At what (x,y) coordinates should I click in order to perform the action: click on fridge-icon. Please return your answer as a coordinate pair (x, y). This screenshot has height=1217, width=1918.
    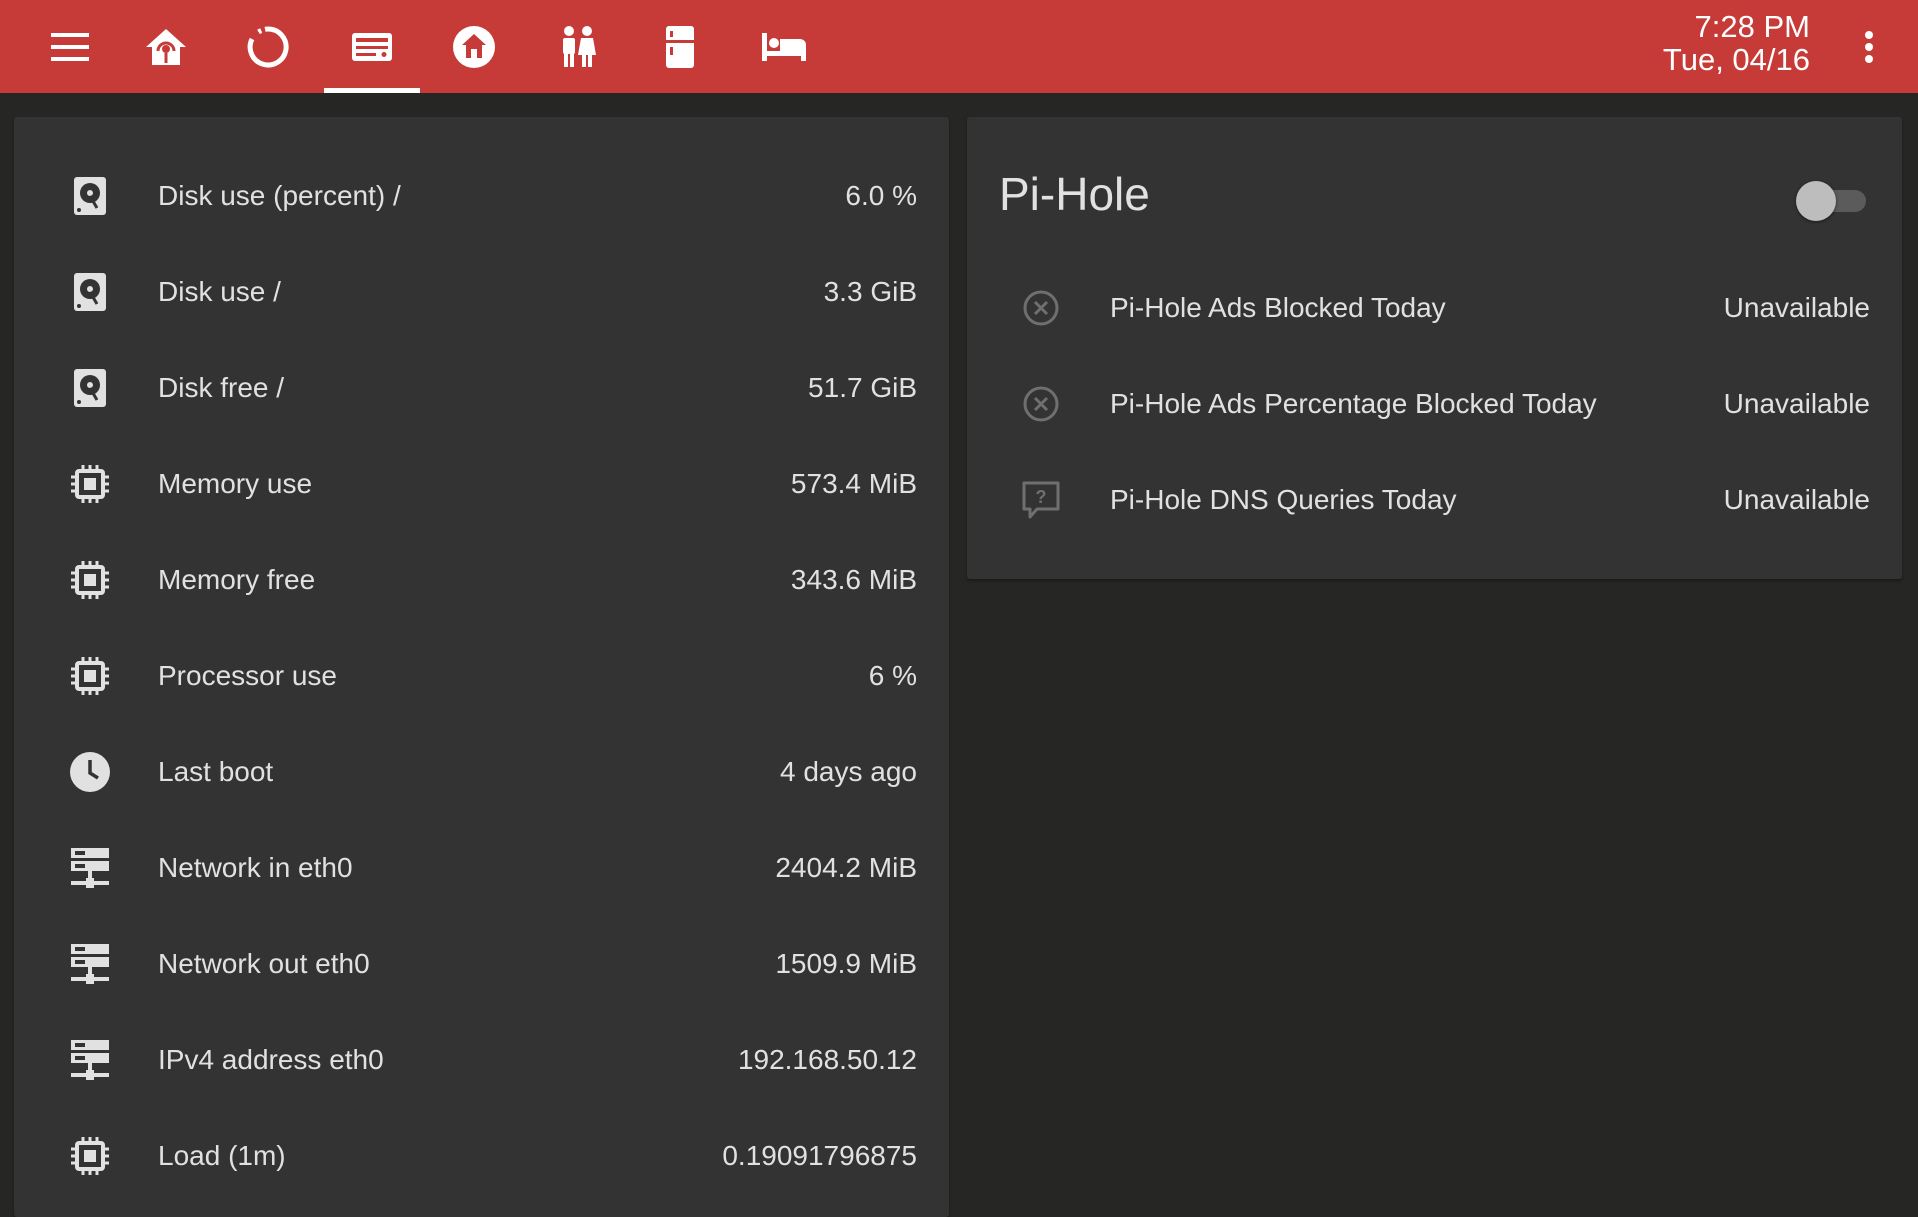
    Looking at the image, I should click on (680, 46).